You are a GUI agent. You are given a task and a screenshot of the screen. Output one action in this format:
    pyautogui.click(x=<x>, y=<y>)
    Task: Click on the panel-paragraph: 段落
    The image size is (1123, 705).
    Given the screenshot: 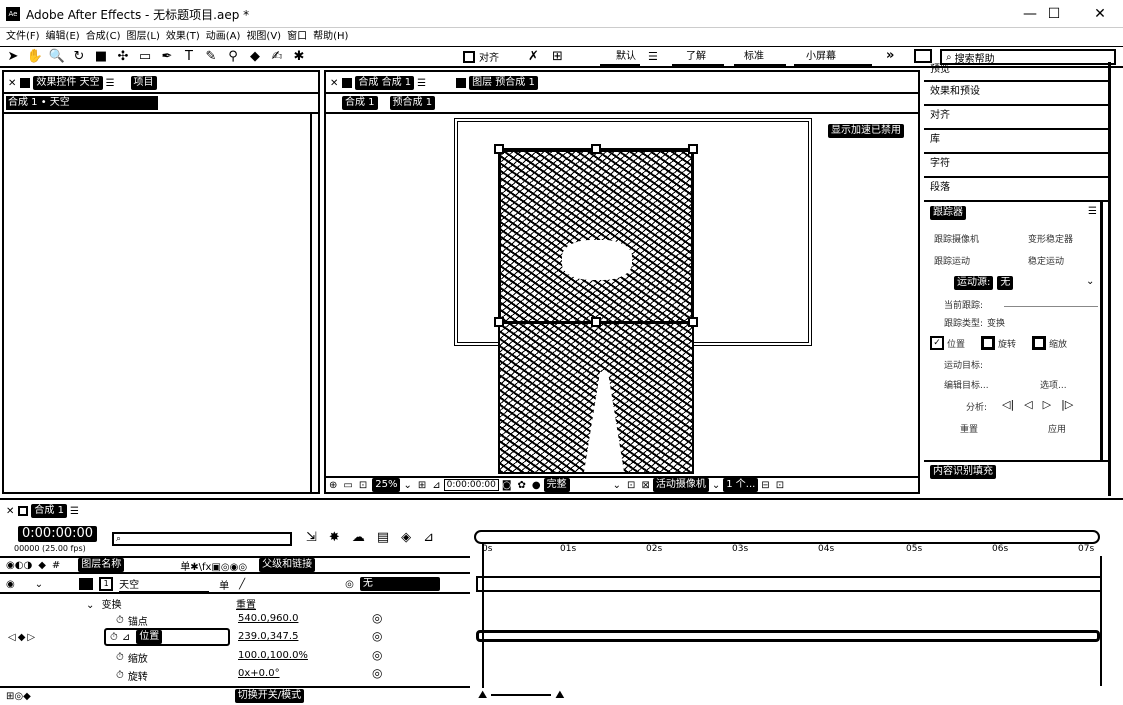 What is the action you would take?
    pyautogui.click(x=1016, y=190)
    